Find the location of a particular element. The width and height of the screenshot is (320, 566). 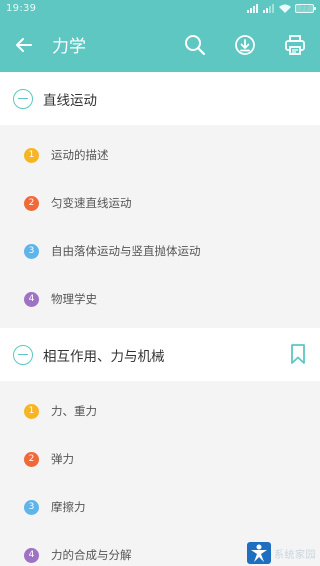

app-toolbar: 力学 is located at coordinates (160, 44).